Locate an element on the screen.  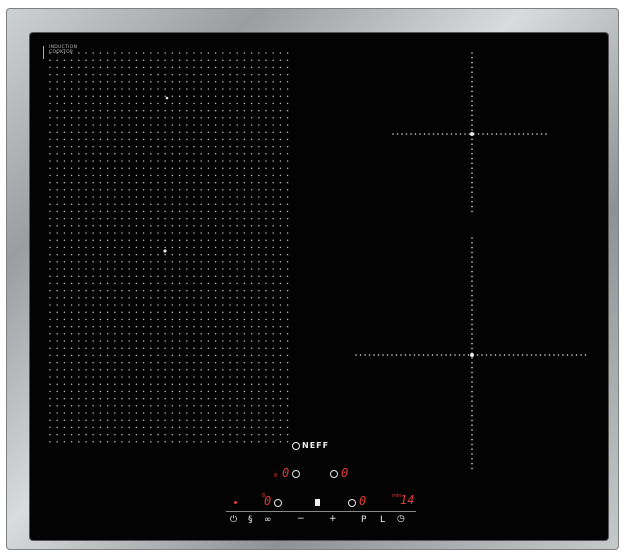
flex-button: § is located at coordinates (250, 520).